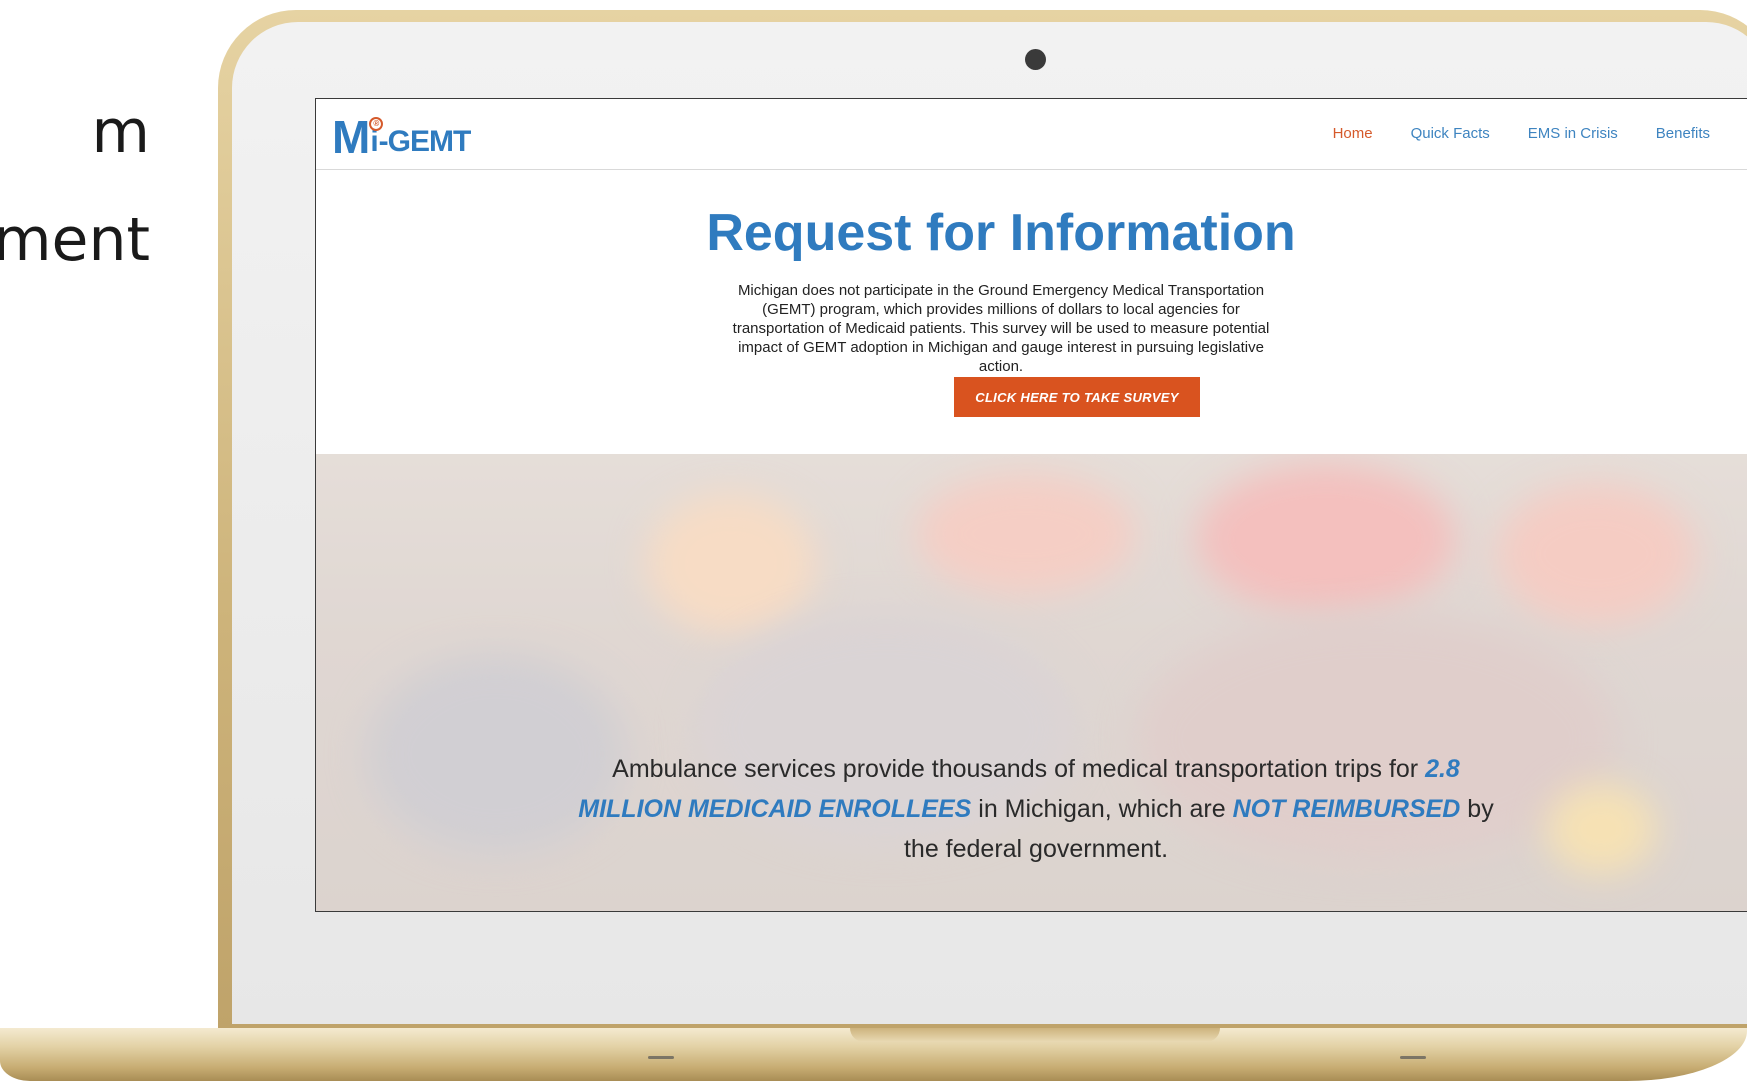 This screenshot has height=1081, width=1747. What do you see at coordinates (1077, 397) in the screenshot?
I see `take-survey-button: CLICK HERE TO TAKE SURVEY` at bounding box center [1077, 397].